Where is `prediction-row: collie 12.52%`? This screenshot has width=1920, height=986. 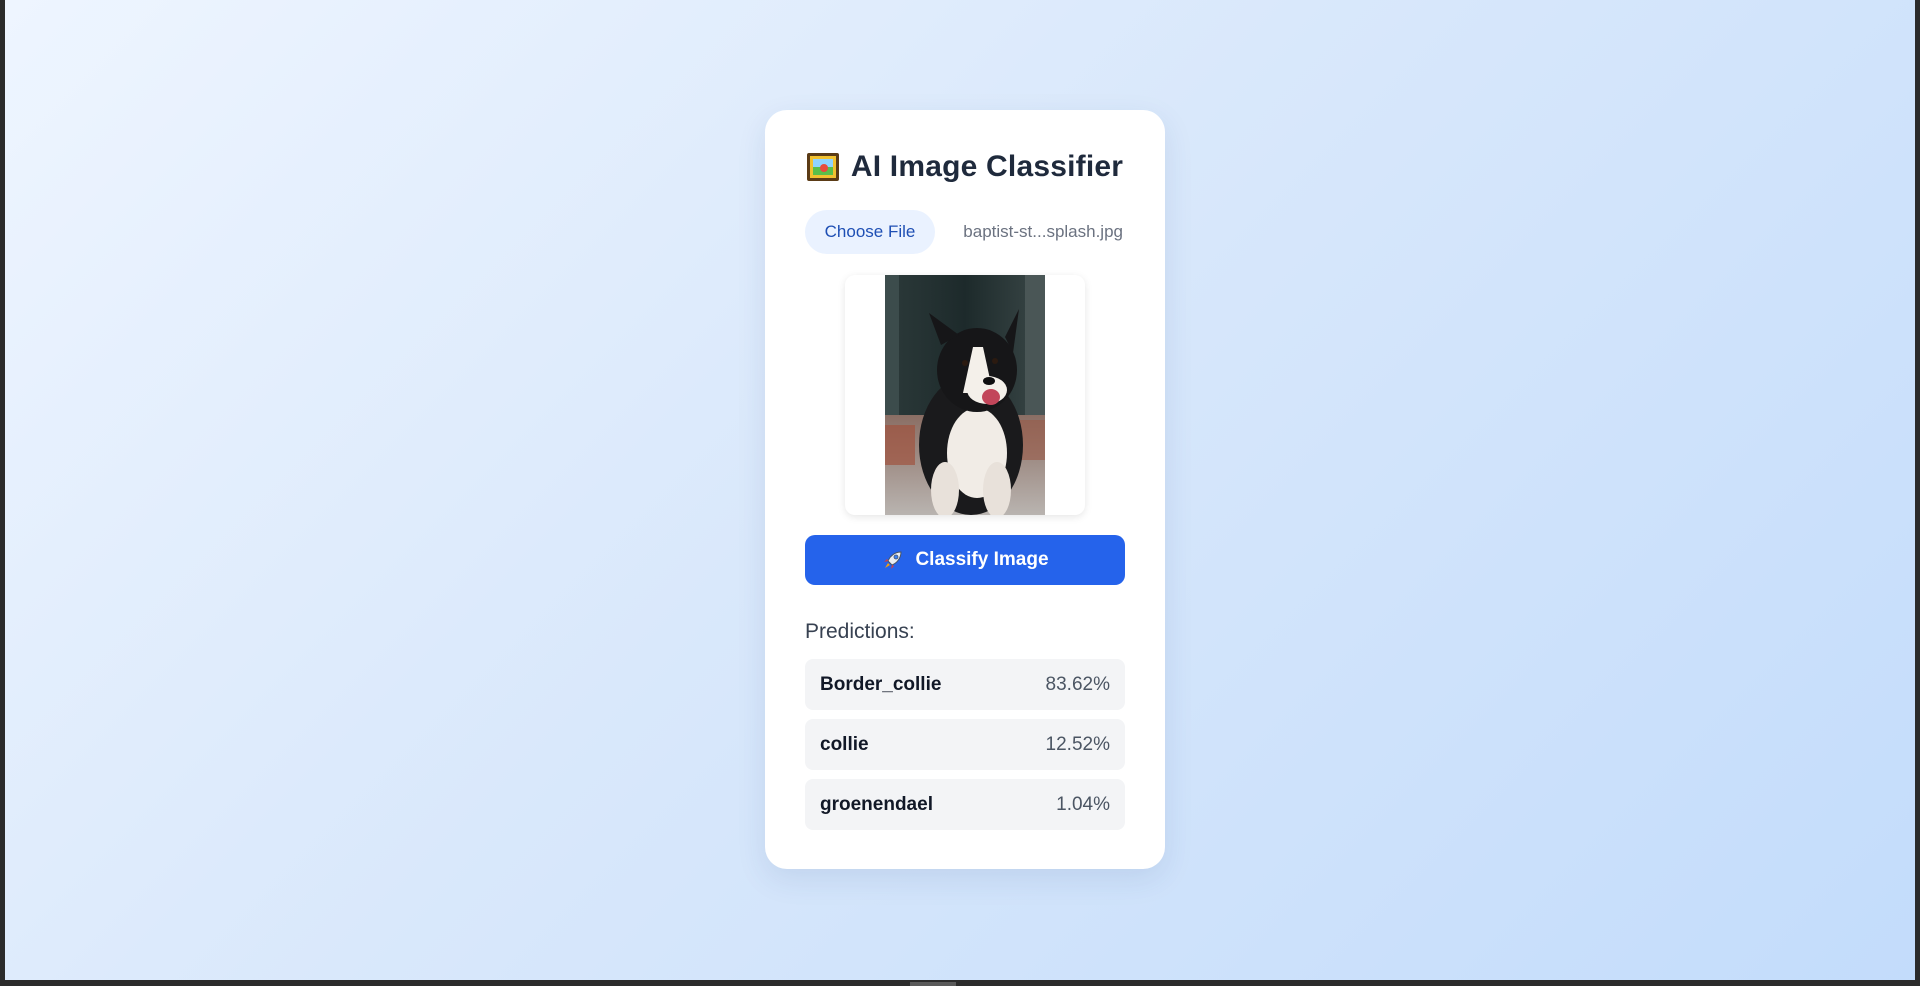 prediction-row: collie 12.52% is located at coordinates (965, 744).